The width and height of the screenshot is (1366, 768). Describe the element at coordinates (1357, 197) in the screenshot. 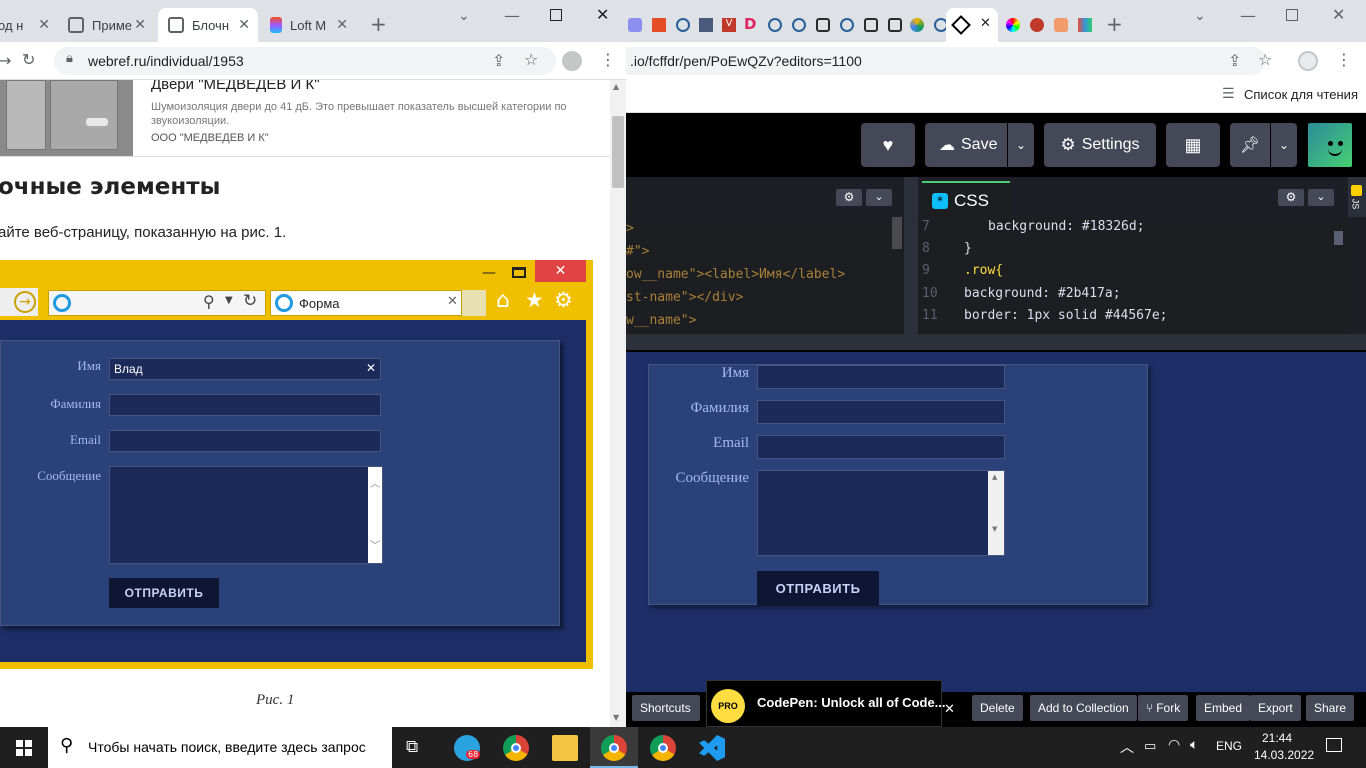

I see `js-editor-collapsed: JS` at that location.